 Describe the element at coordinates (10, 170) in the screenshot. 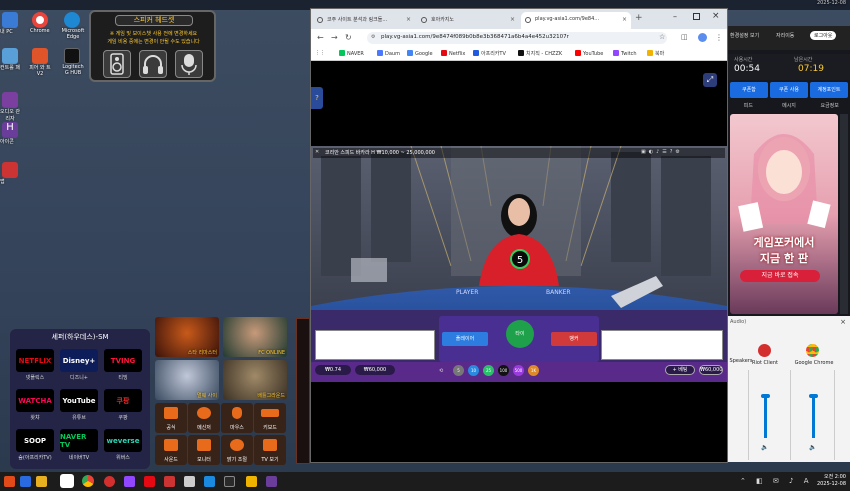

I see `misc-app-icon` at that location.